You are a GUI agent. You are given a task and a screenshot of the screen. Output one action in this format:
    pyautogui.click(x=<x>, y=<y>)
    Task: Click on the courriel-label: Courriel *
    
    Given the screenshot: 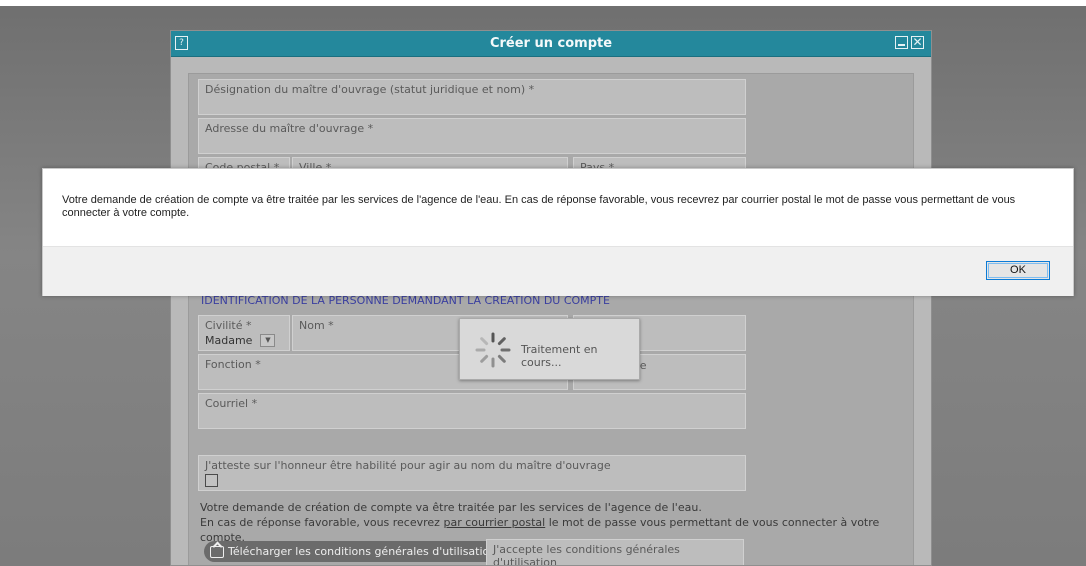 What is the action you would take?
    pyautogui.click(x=231, y=403)
    